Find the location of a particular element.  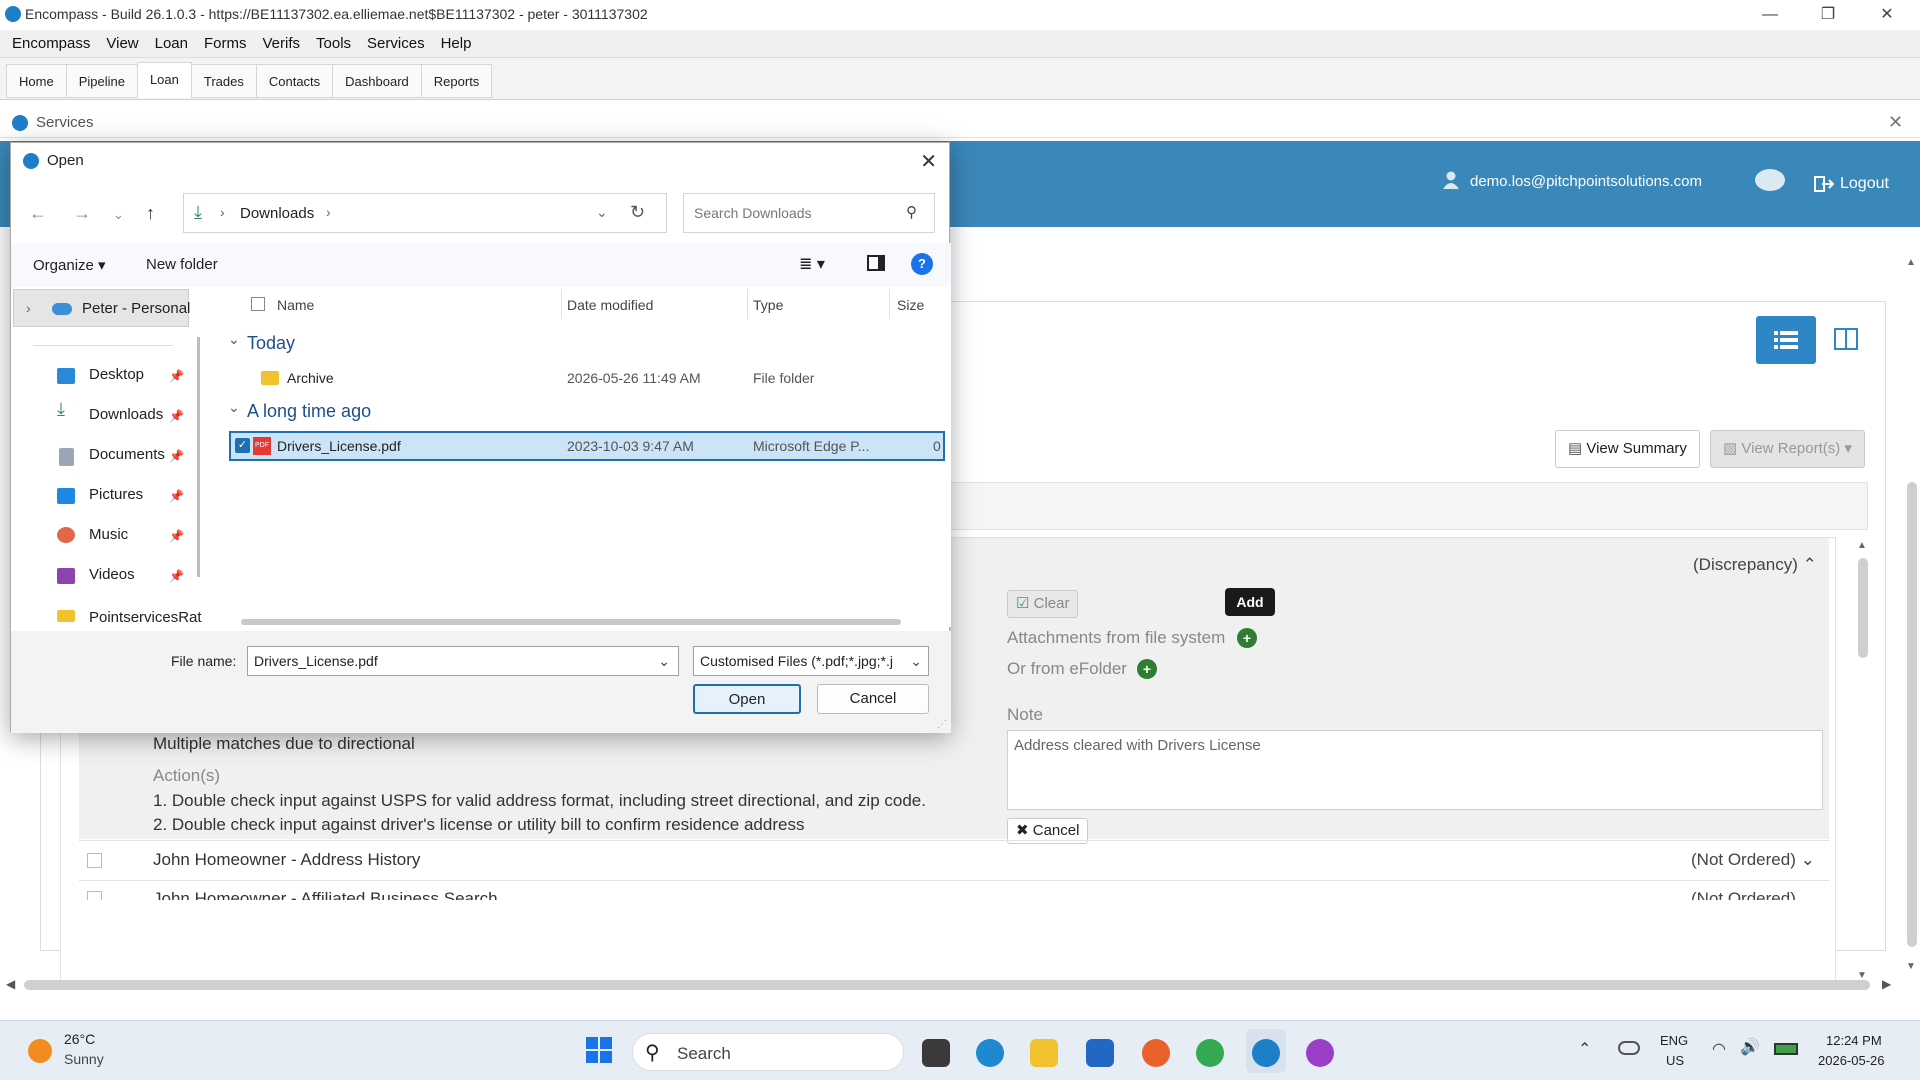

nav-item-downloads: Downloads is located at coordinates (126, 414).